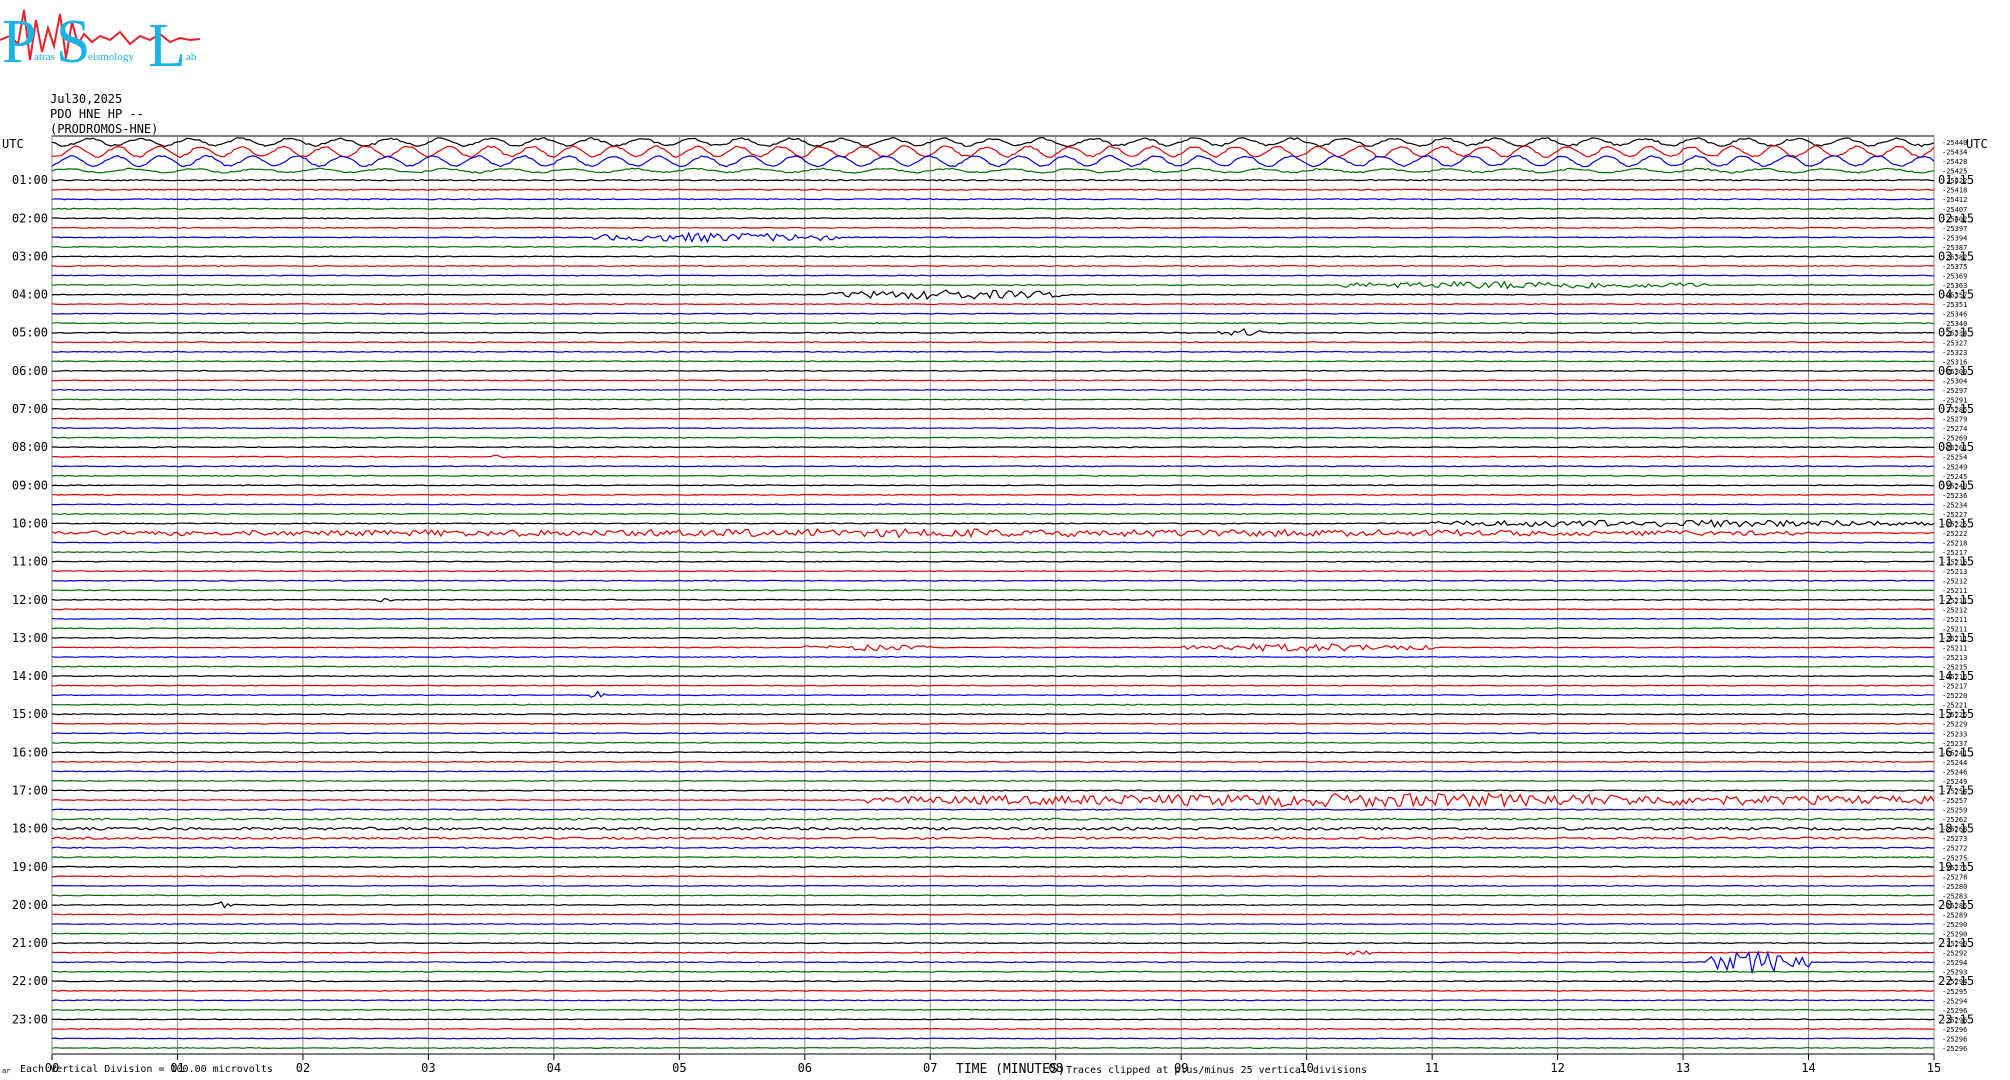  What do you see at coordinates (1956, 714) in the screenshot?
I see `hour-label-right: 15:15` at bounding box center [1956, 714].